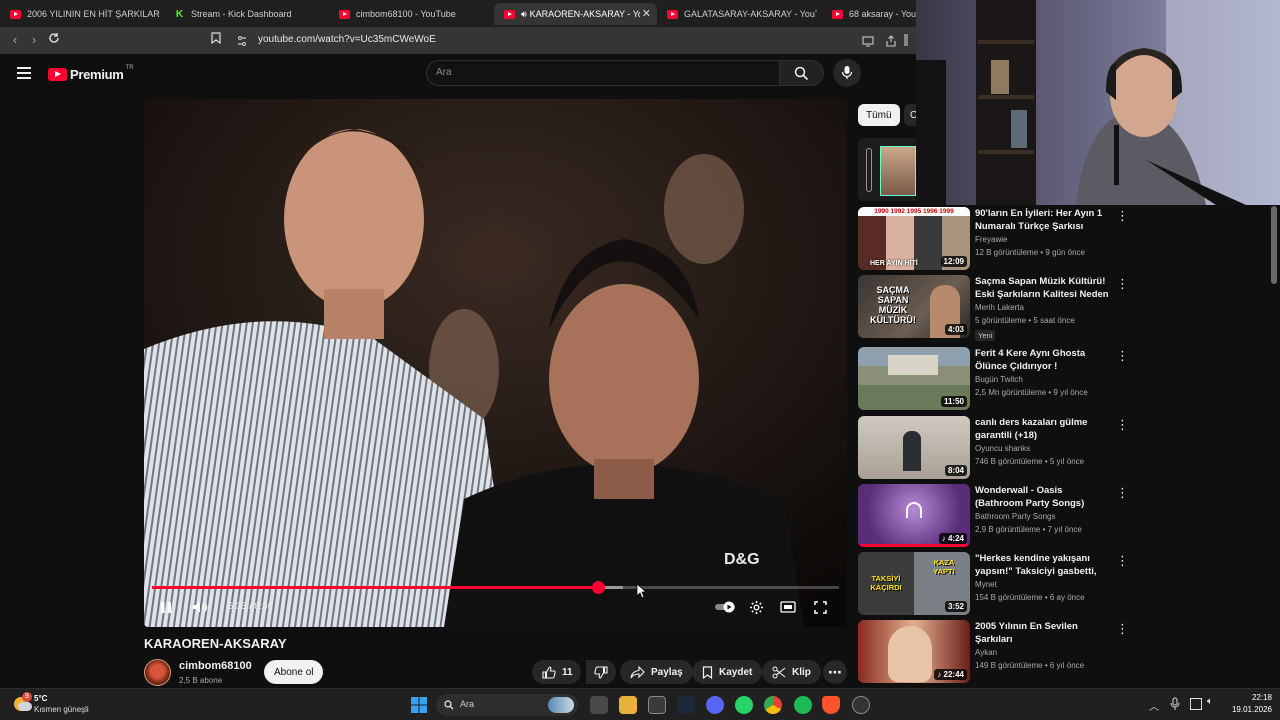  I want to click on windows-start-icon, so click(419, 705).